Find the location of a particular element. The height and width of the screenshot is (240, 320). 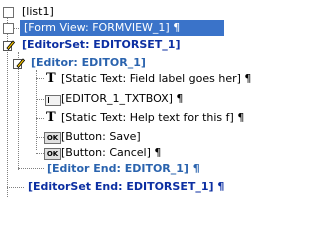

tree-row-static-text-field-label: T [Static Text: Field label goes her] ¶ is located at coordinates (127, 79).